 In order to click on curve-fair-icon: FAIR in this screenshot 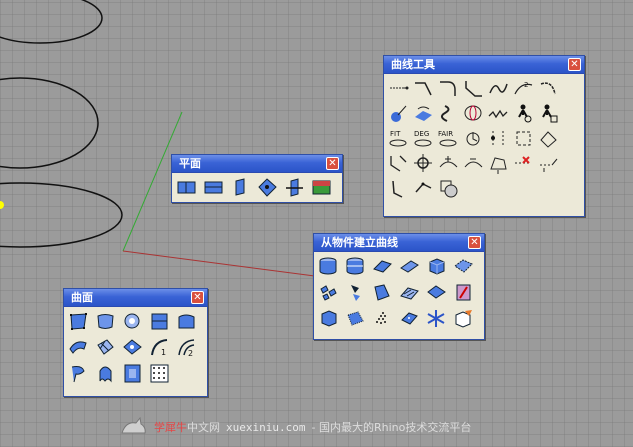, I will do `click(448, 138)`.